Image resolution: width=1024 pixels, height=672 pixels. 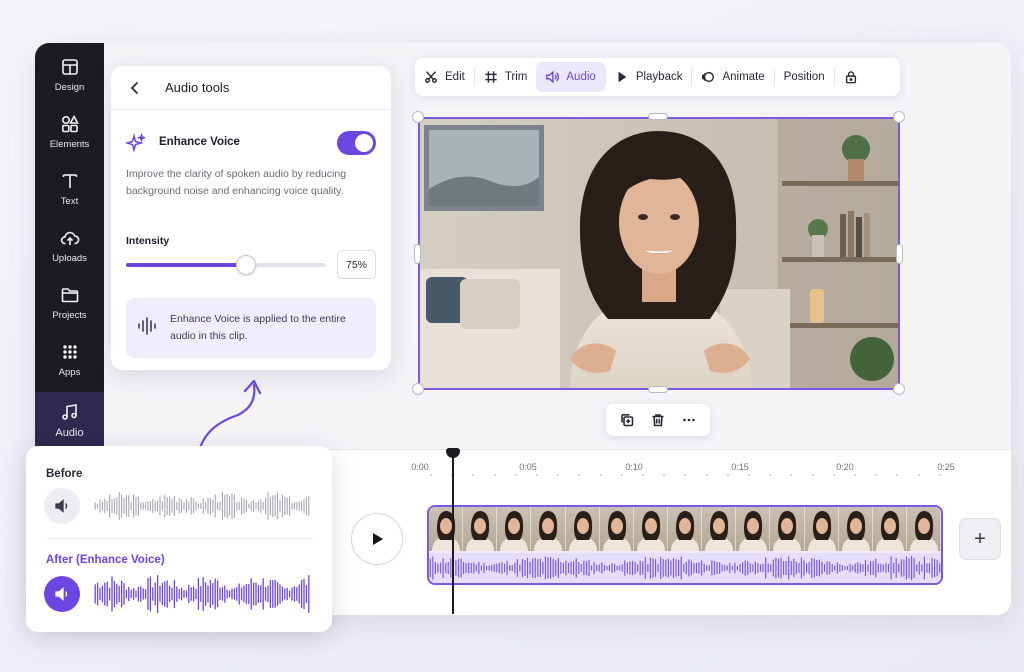 I want to click on animate-button: Animate, so click(x=732, y=77).